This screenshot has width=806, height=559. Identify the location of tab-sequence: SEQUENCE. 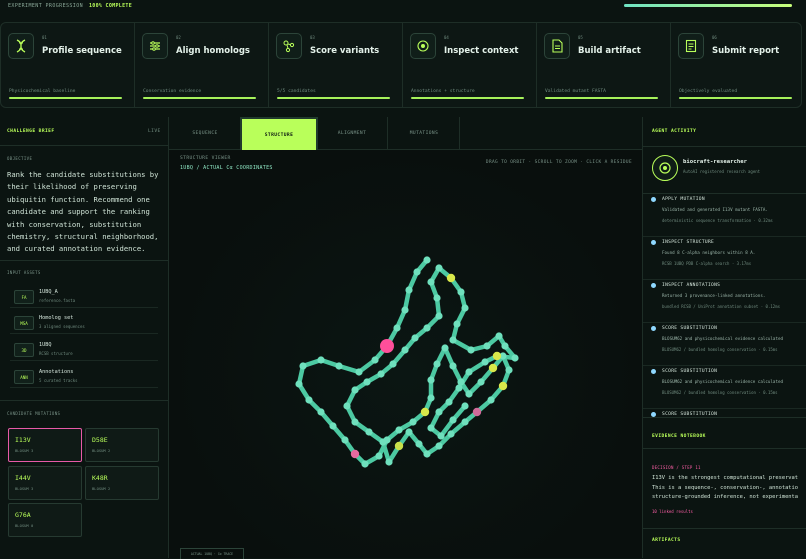
(205, 133).